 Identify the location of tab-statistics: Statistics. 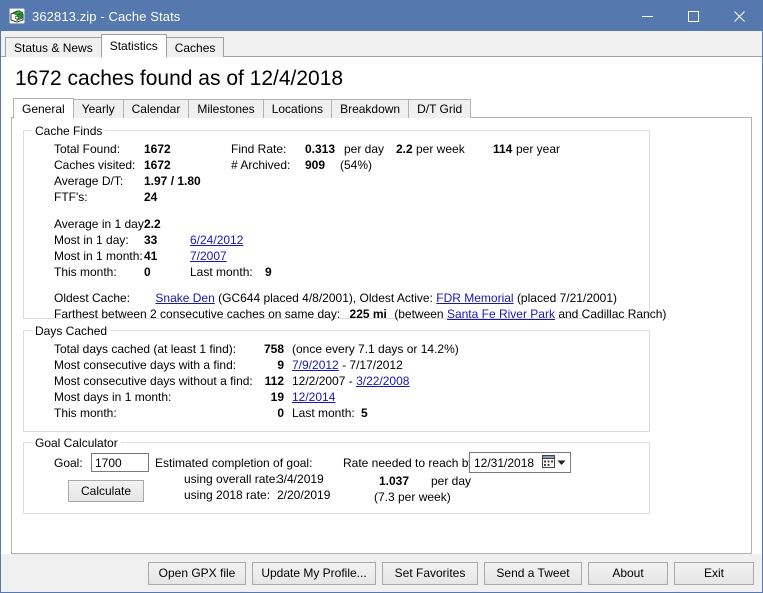
(133, 46).